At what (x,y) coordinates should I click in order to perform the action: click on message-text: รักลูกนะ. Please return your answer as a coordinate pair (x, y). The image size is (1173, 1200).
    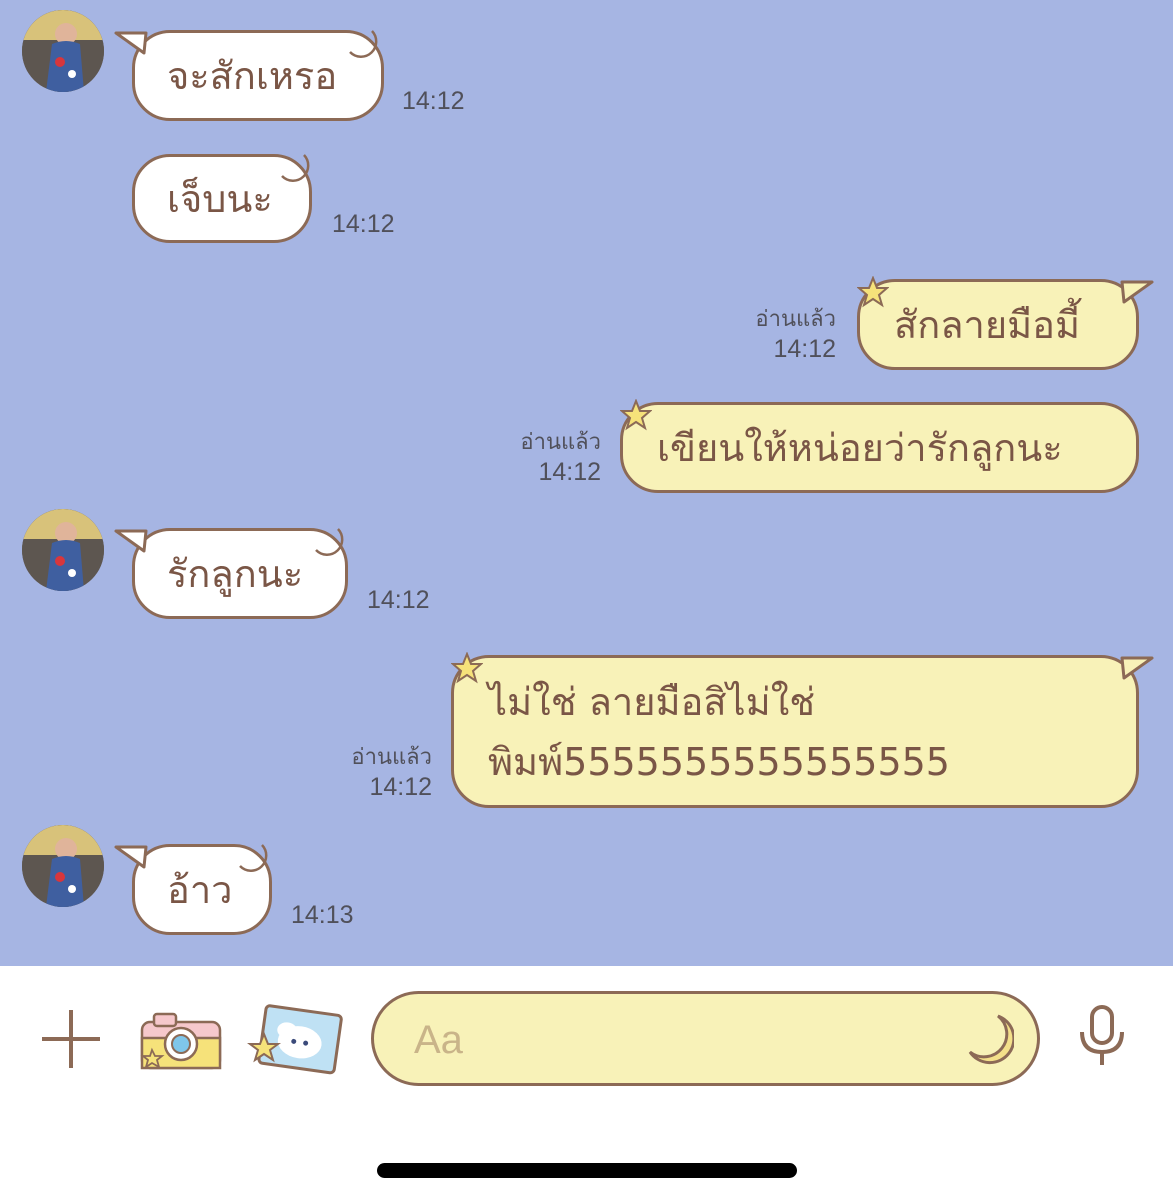
    Looking at the image, I should click on (235, 573).